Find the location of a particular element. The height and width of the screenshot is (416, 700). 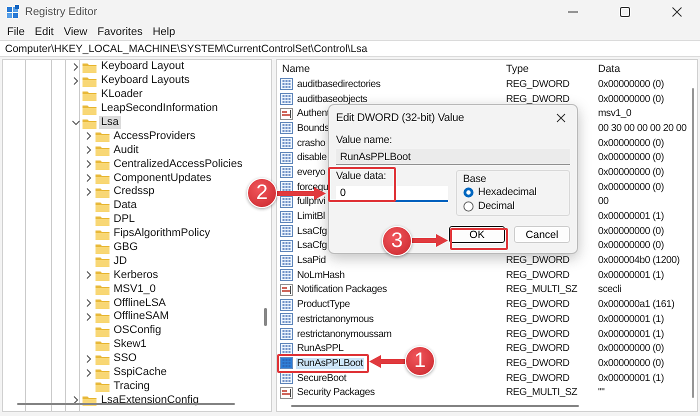

tree-item: LeapSecondInformation is located at coordinates (159, 109).